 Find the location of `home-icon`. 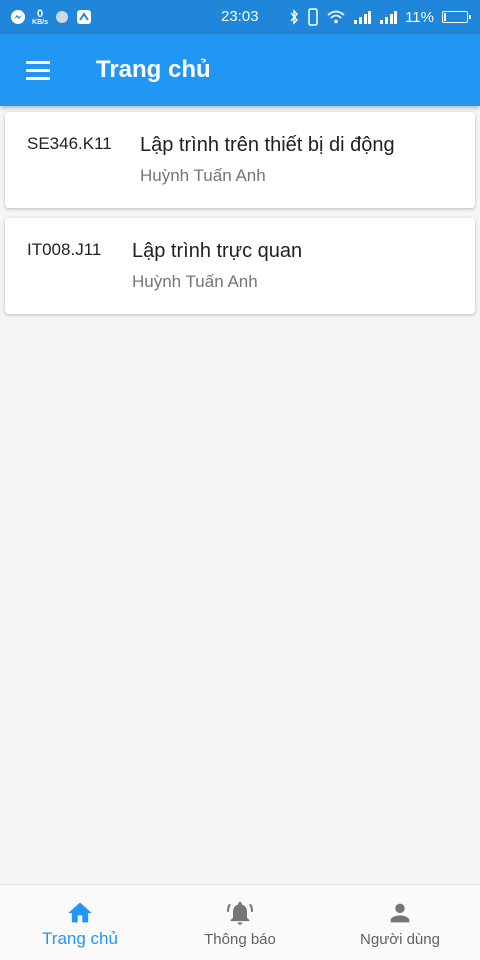

home-icon is located at coordinates (80, 912).